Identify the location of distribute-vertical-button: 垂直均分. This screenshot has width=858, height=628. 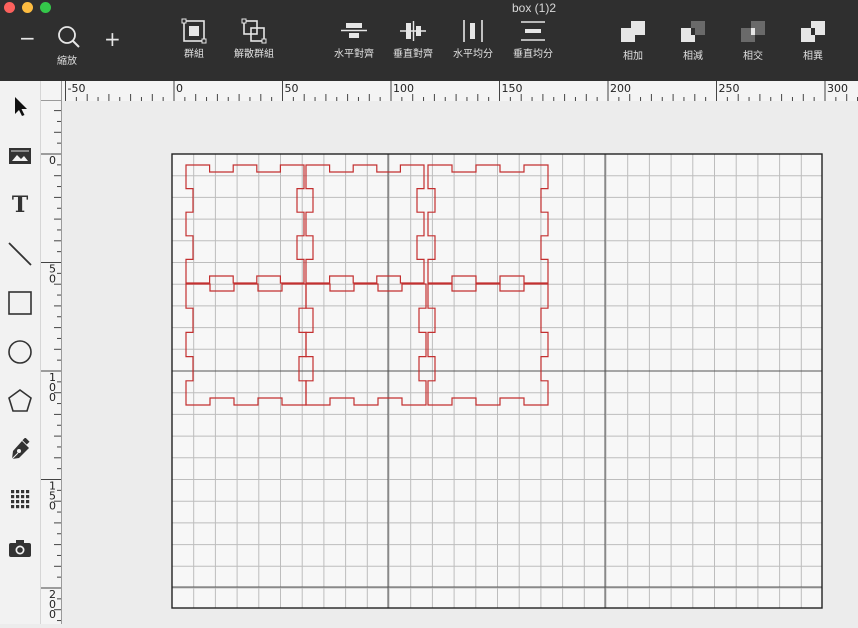
(533, 40).